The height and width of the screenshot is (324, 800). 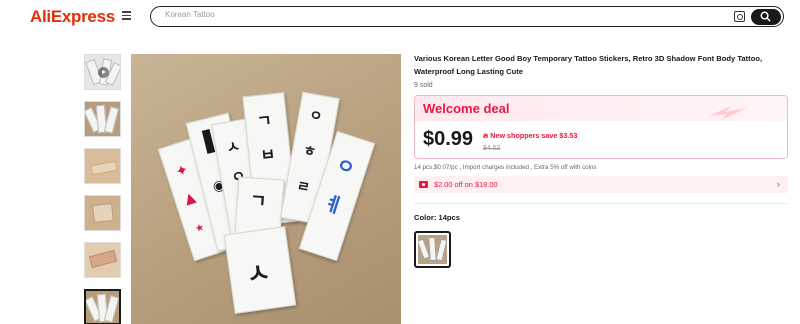 What do you see at coordinates (437, 217) in the screenshot?
I see `color-label: Color: 14pcs` at bounding box center [437, 217].